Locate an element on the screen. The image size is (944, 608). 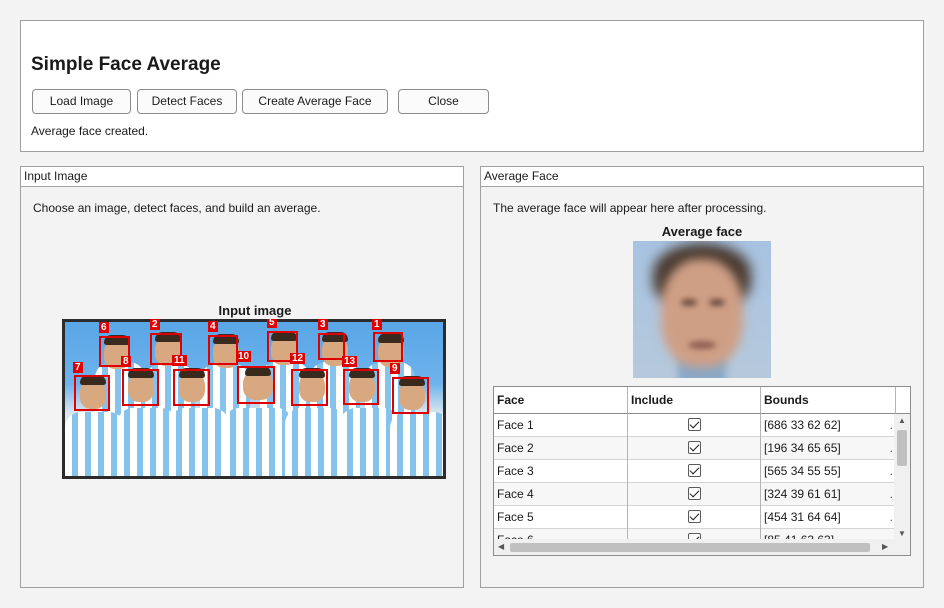
avg-mouth is located at coordinates (702, 345).